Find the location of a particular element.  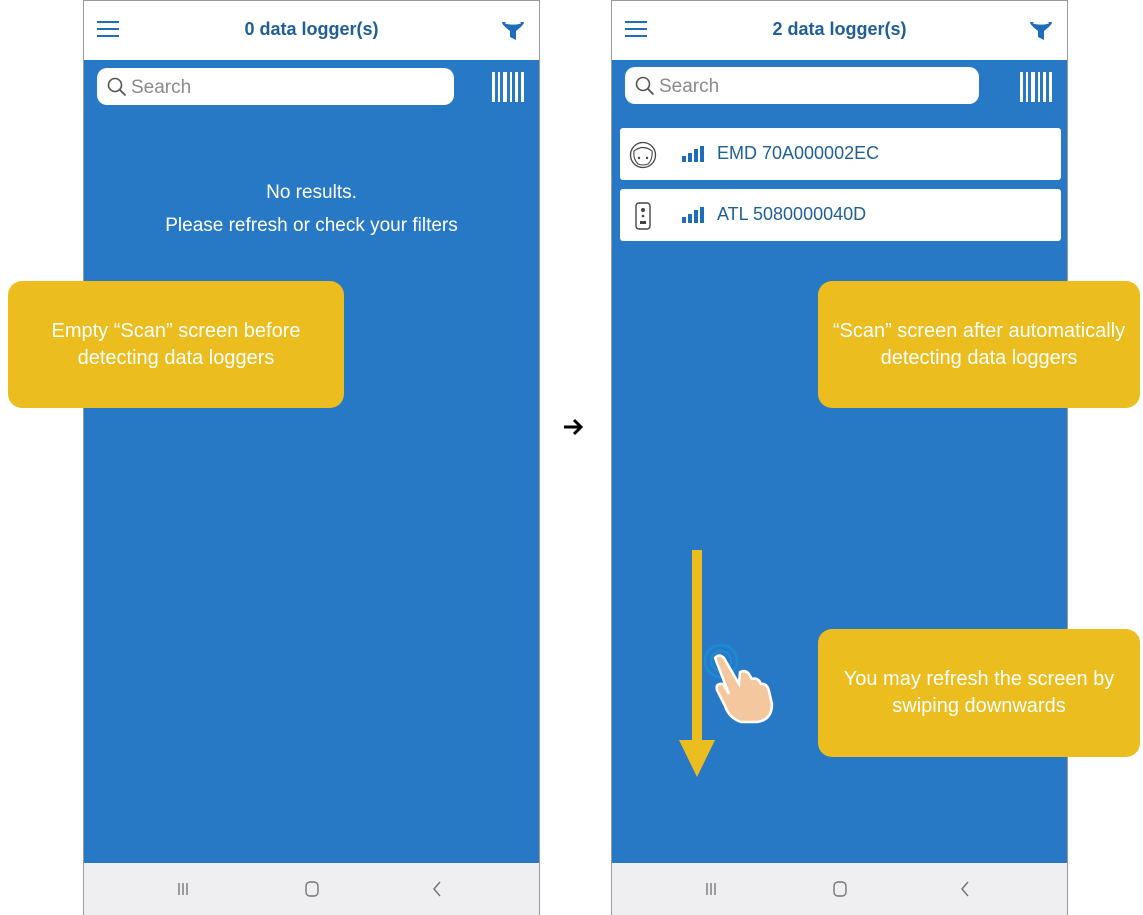

page-title: 0 data logger(s) is located at coordinates (311, 29).